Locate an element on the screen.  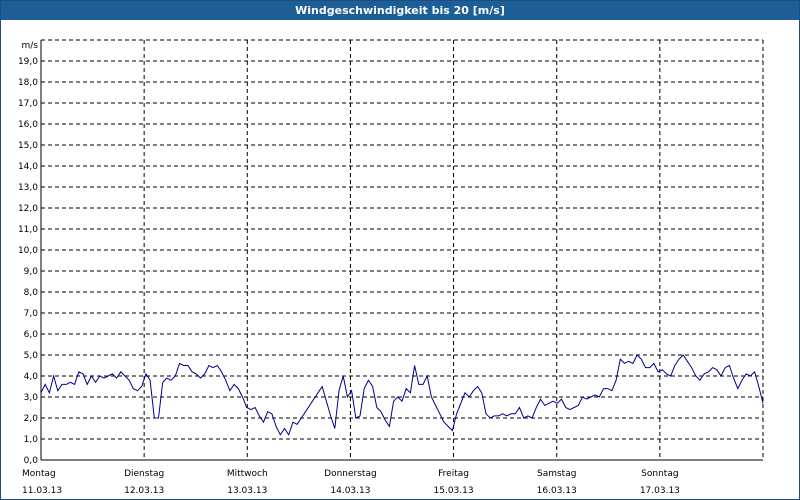
x-tick-date: 11.03.13 is located at coordinates (42, 491).